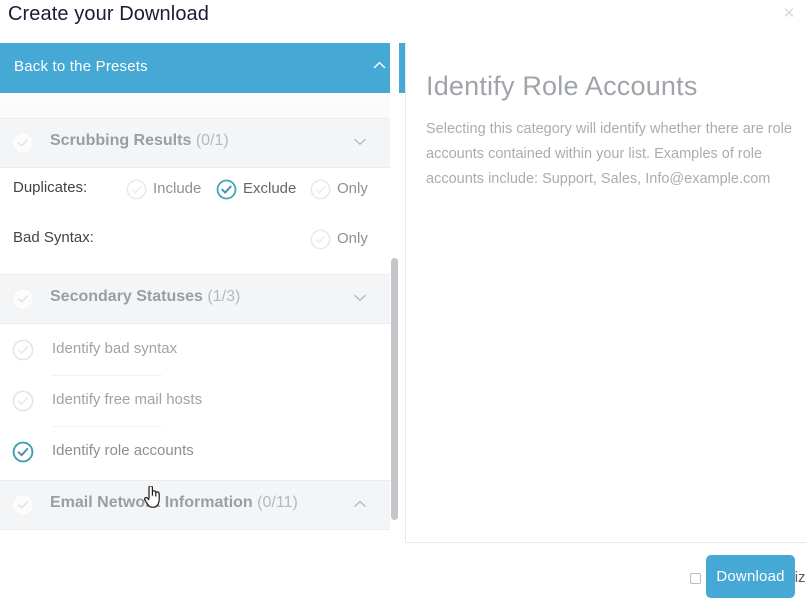  Describe the element at coordinates (226, 189) in the screenshot. I see `radio-checked-icon` at that location.